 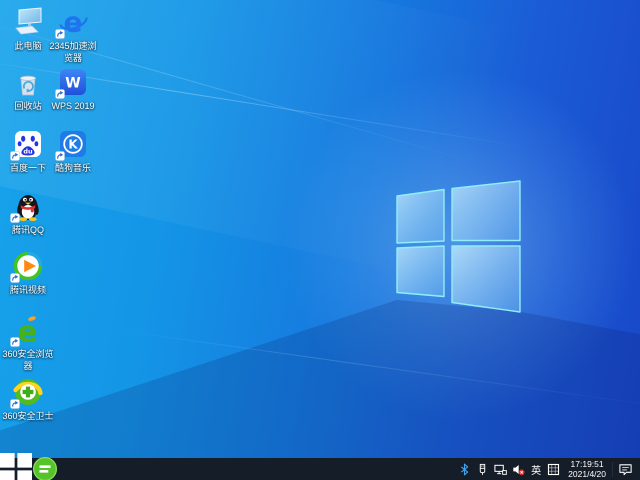 What do you see at coordinates (27, 290) in the screenshot?
I see `desktop-icon-label: 腾讯视频` at bounding box center [27, 290].